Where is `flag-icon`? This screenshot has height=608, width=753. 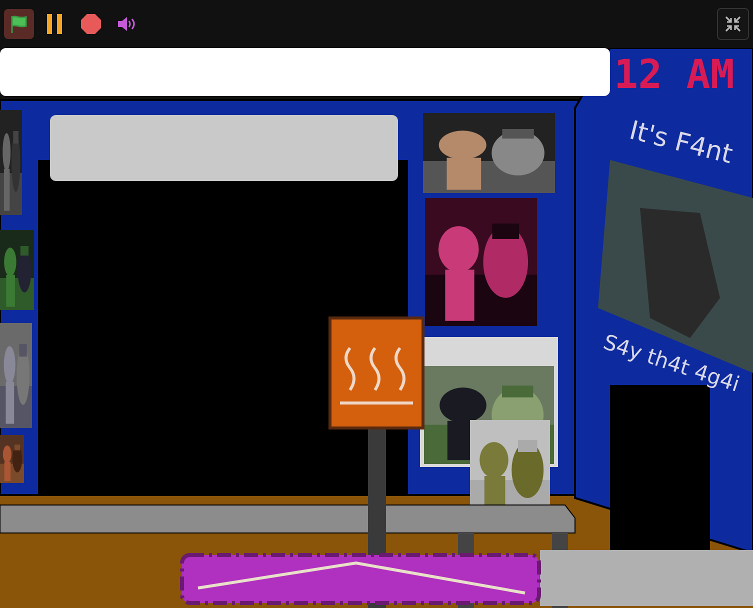
flag-icon is located at coordinates (19, 24).